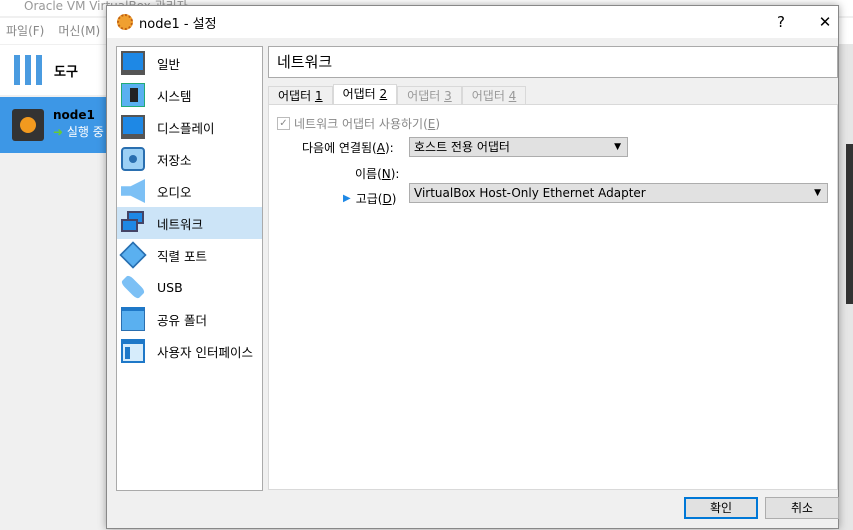 The width and height of the screenshot is (853, 530). I want to click on help-button: ?, so click(781, 22).